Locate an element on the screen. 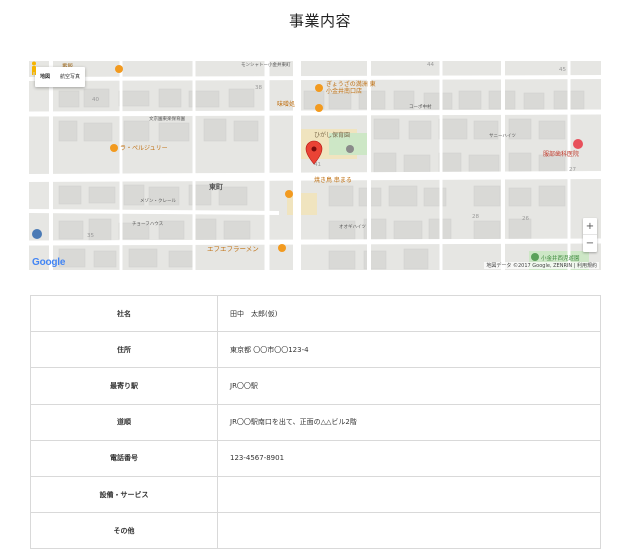  google-logo: Google is located at coordinates (48, 262).